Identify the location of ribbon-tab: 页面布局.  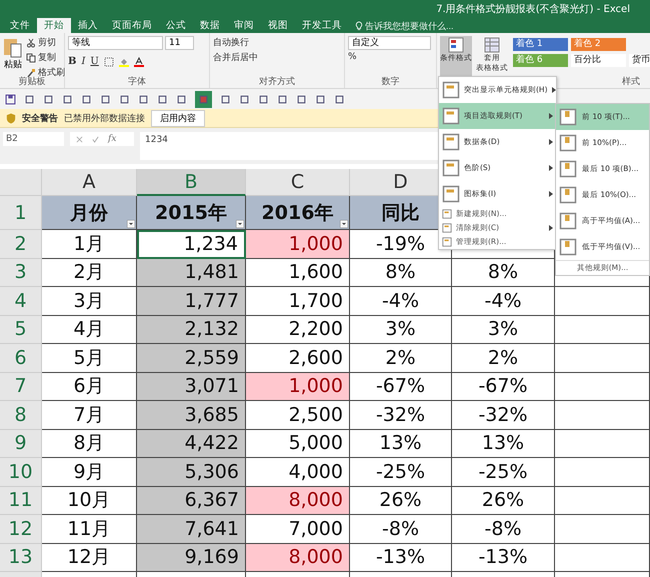
(132, 25).